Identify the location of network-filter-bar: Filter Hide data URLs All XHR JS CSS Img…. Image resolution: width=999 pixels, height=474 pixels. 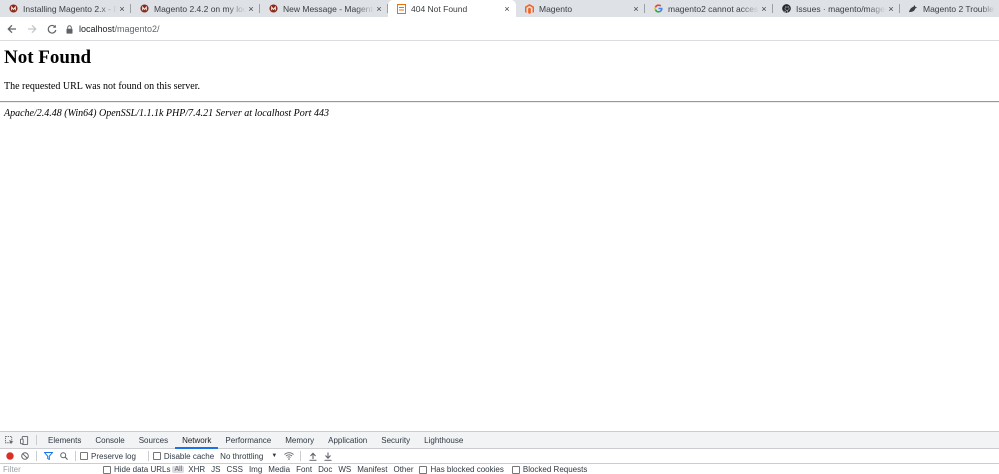
(499, 469).